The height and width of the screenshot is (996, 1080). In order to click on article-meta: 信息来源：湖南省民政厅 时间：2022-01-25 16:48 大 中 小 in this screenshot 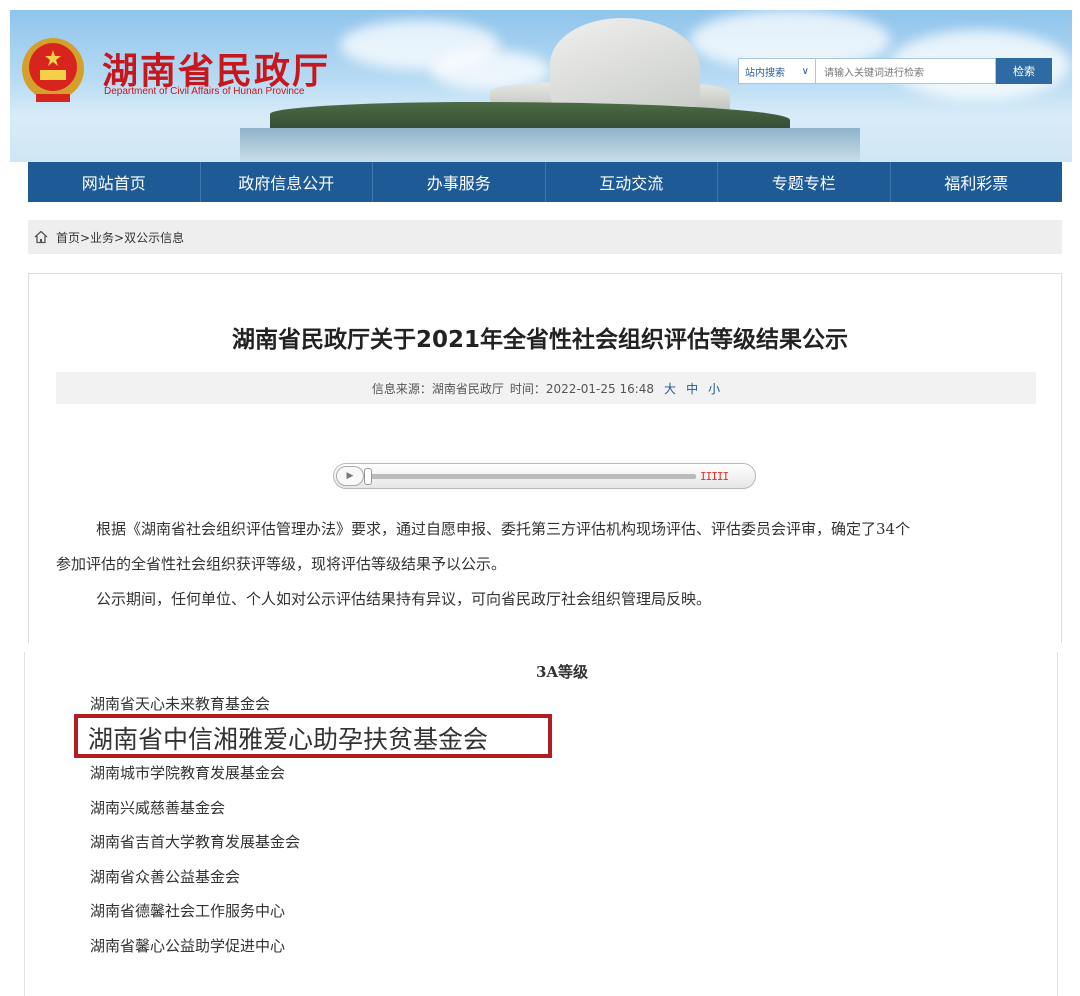, I will do `click(546, 388)`.